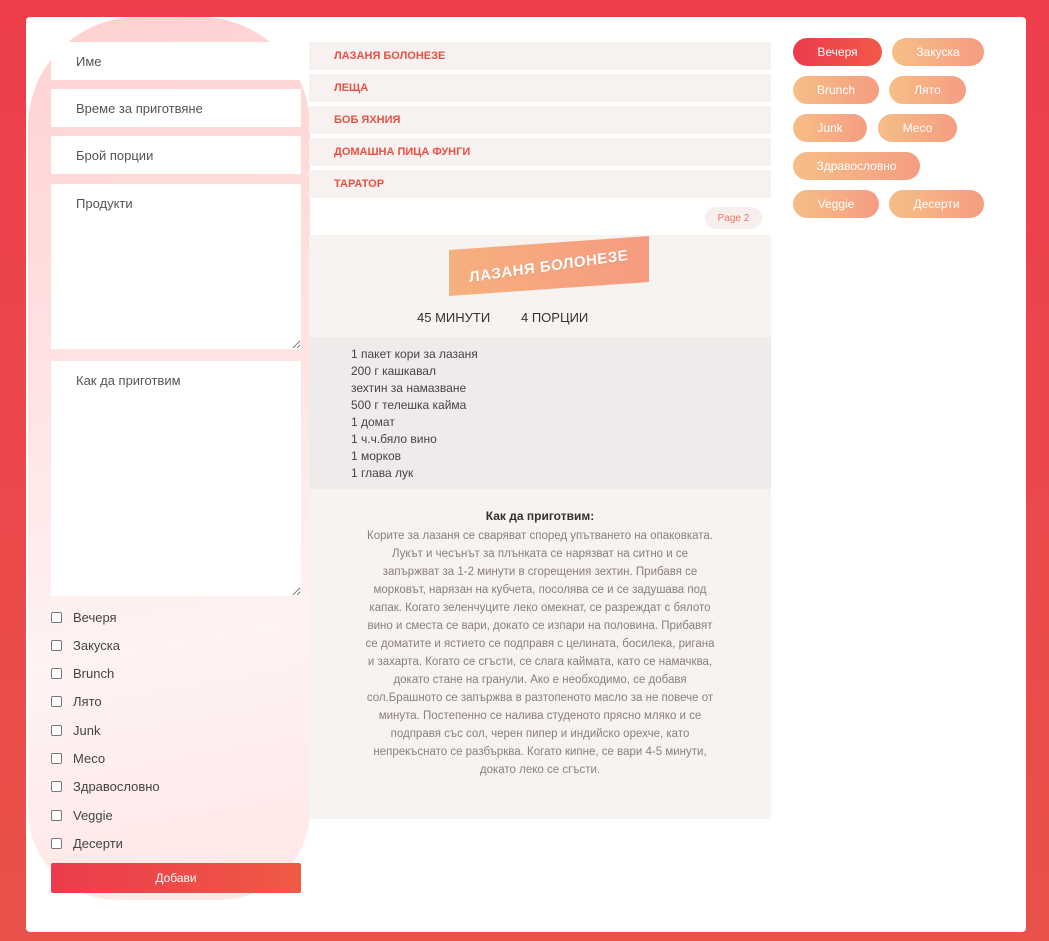 Image resolution: width=1049 pixels, height=941 pixels. I want to click on recipe-list-item: ЛАЗАНЯ БОЛОНЕЗЕ, so click(540, 56).